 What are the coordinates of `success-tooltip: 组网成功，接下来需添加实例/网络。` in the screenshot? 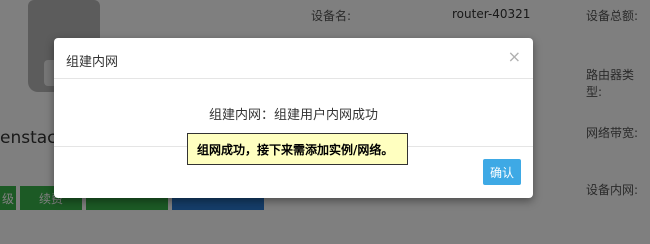 It's located at (297, 149).